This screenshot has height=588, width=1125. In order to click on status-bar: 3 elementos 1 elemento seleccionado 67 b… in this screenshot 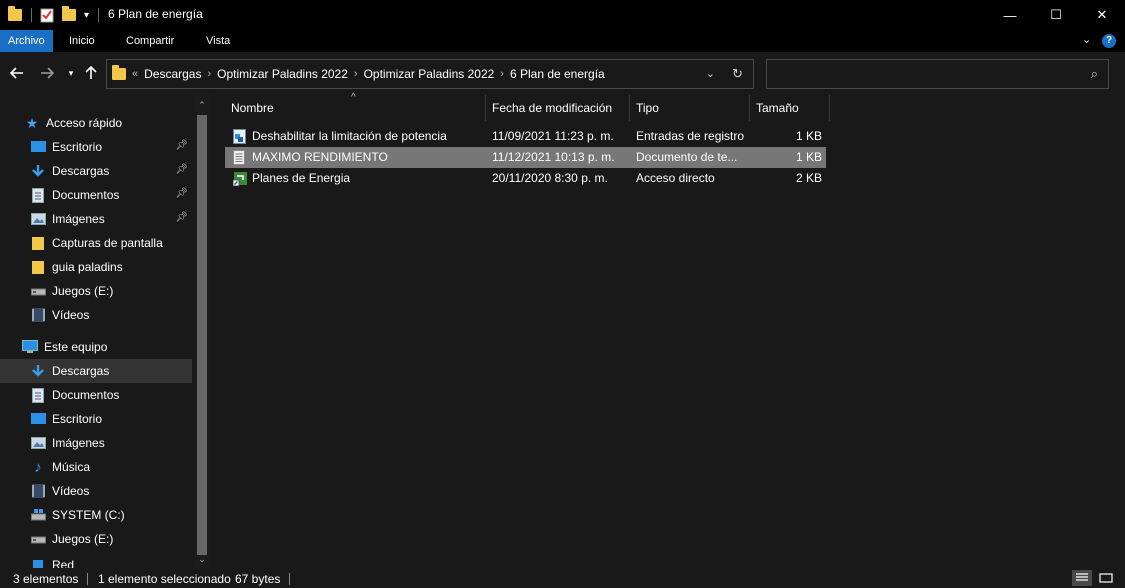, I will do `click(562, 578)`.